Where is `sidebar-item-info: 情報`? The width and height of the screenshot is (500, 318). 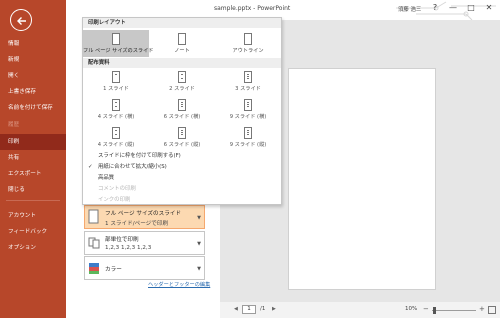
sidebar-item-info: 情報 is located at coordinates (33, 44).